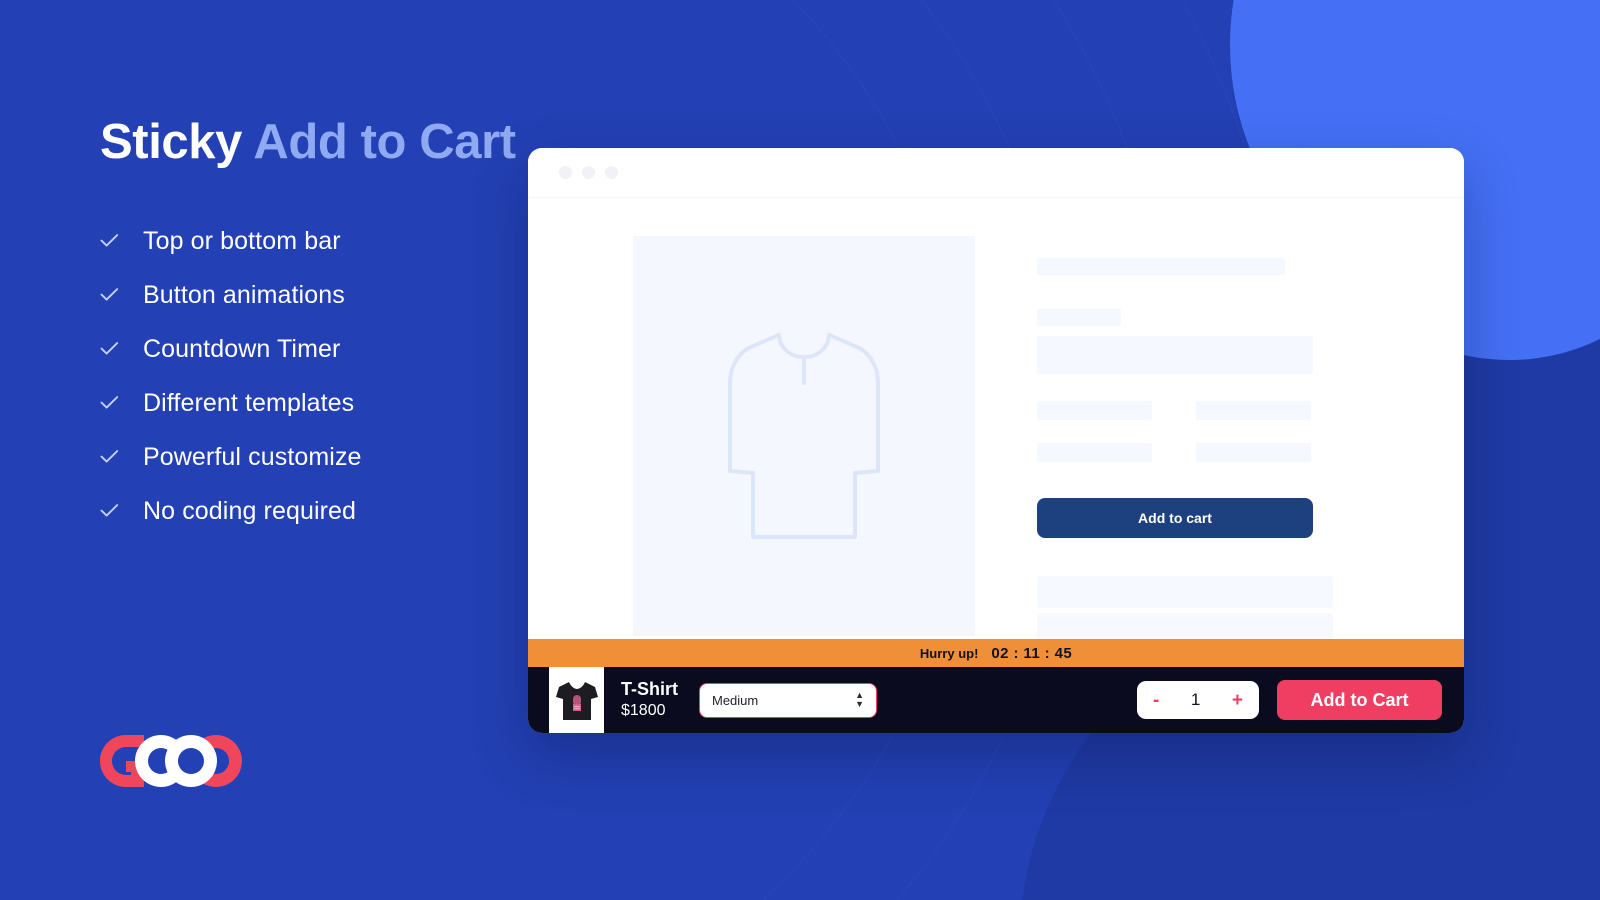 The width and height of the screenshot is (1600, 900). Describe the element at coordinates (649, 688) in the screenshot. I see `product-name: T-Shirt` at that location.